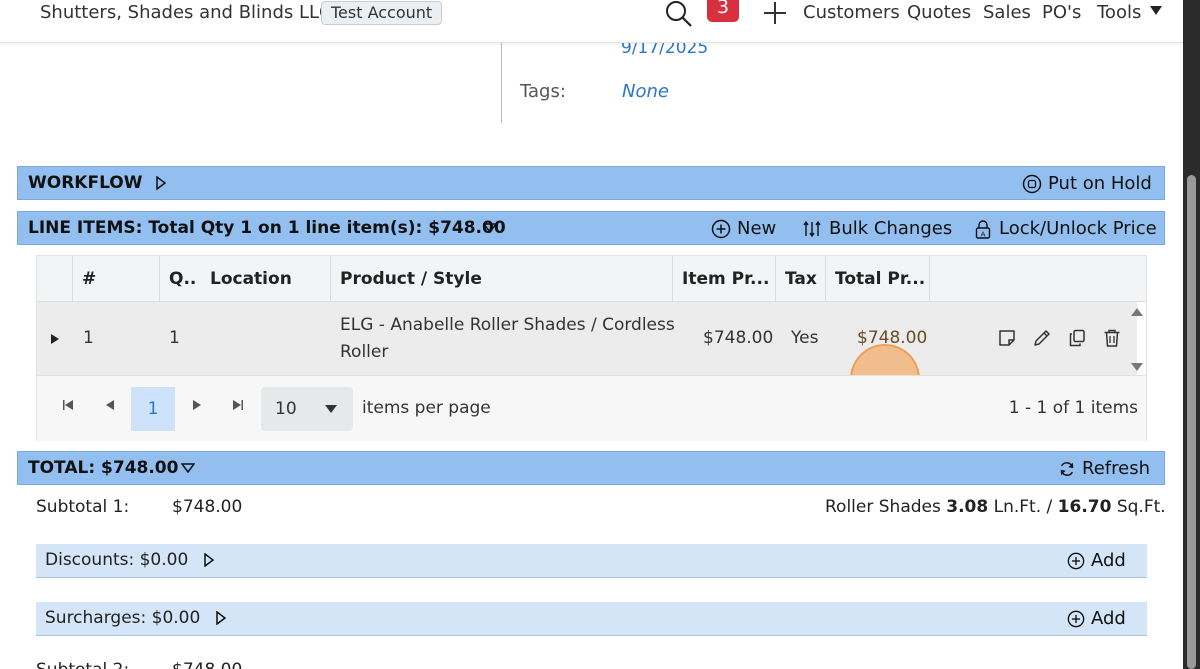 Image resolution: width=1200 pixels, height=669 pixels. I want to click on nav-sales: Sales, so click(1007, 12).